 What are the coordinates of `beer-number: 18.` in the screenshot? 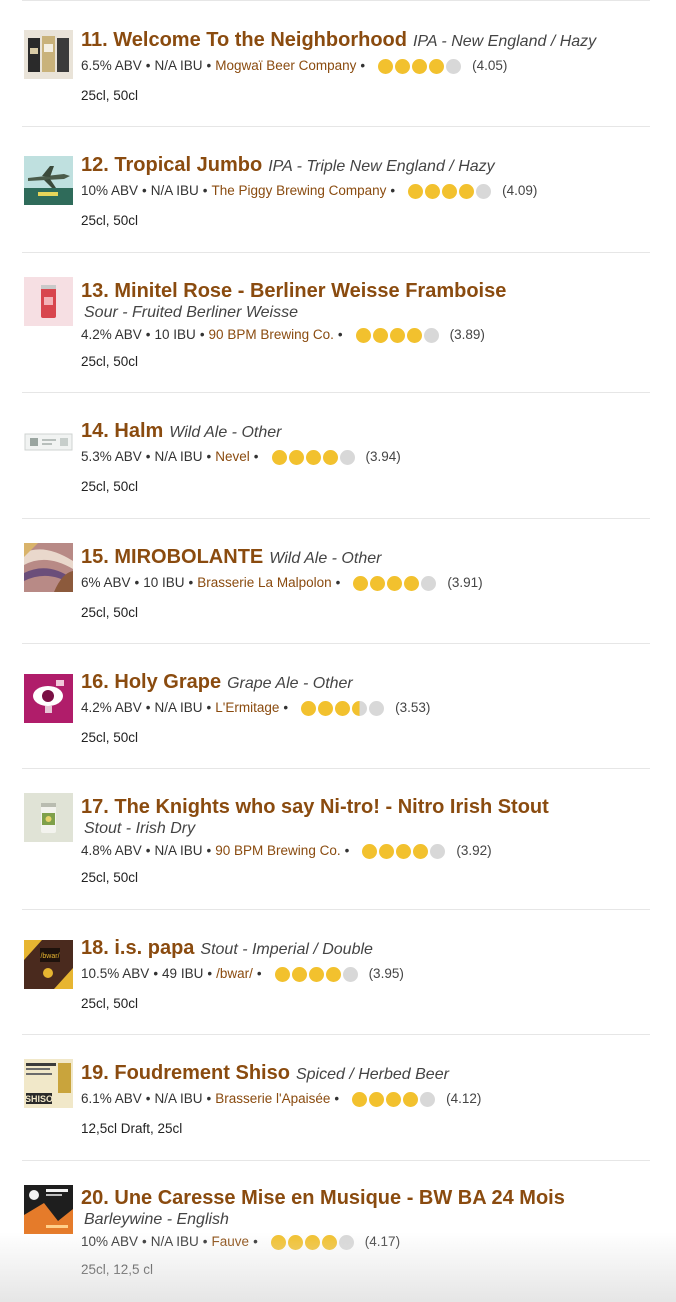 It's located at (95, 948).